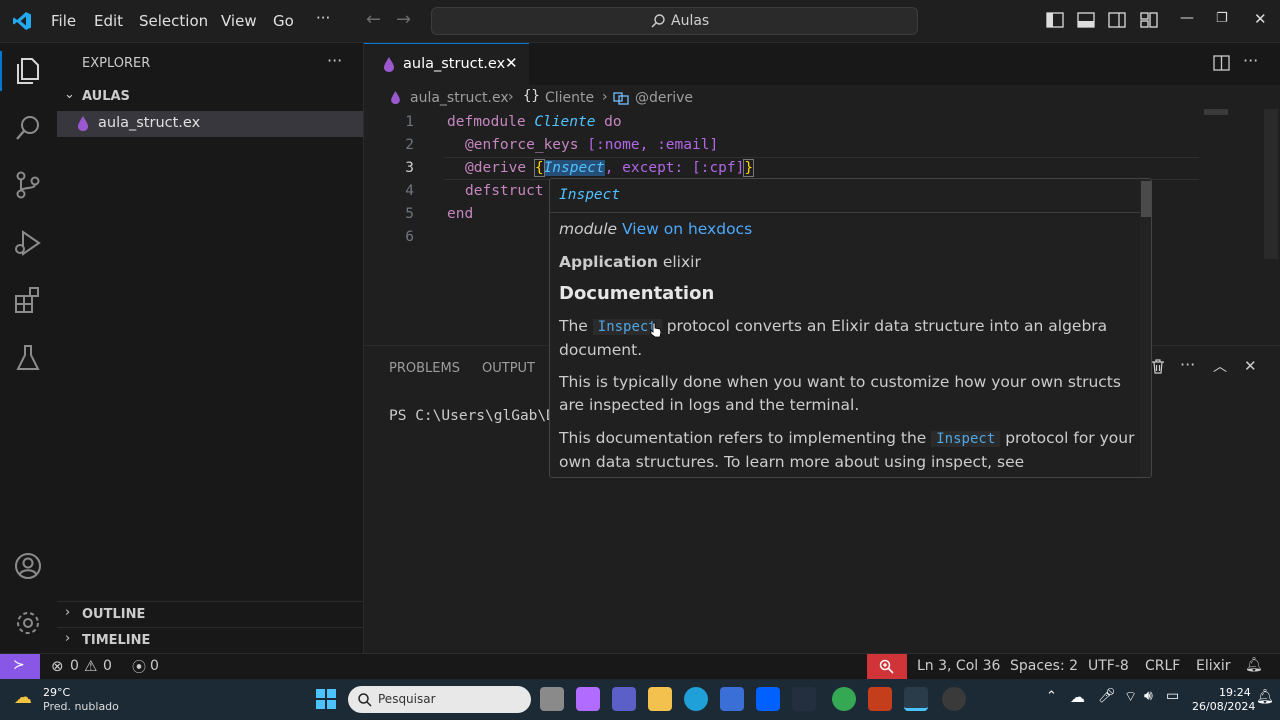  Describe the element at coordinates (373, 19) in the screenshot. I see `back-arrow-icon: ←` at that location.